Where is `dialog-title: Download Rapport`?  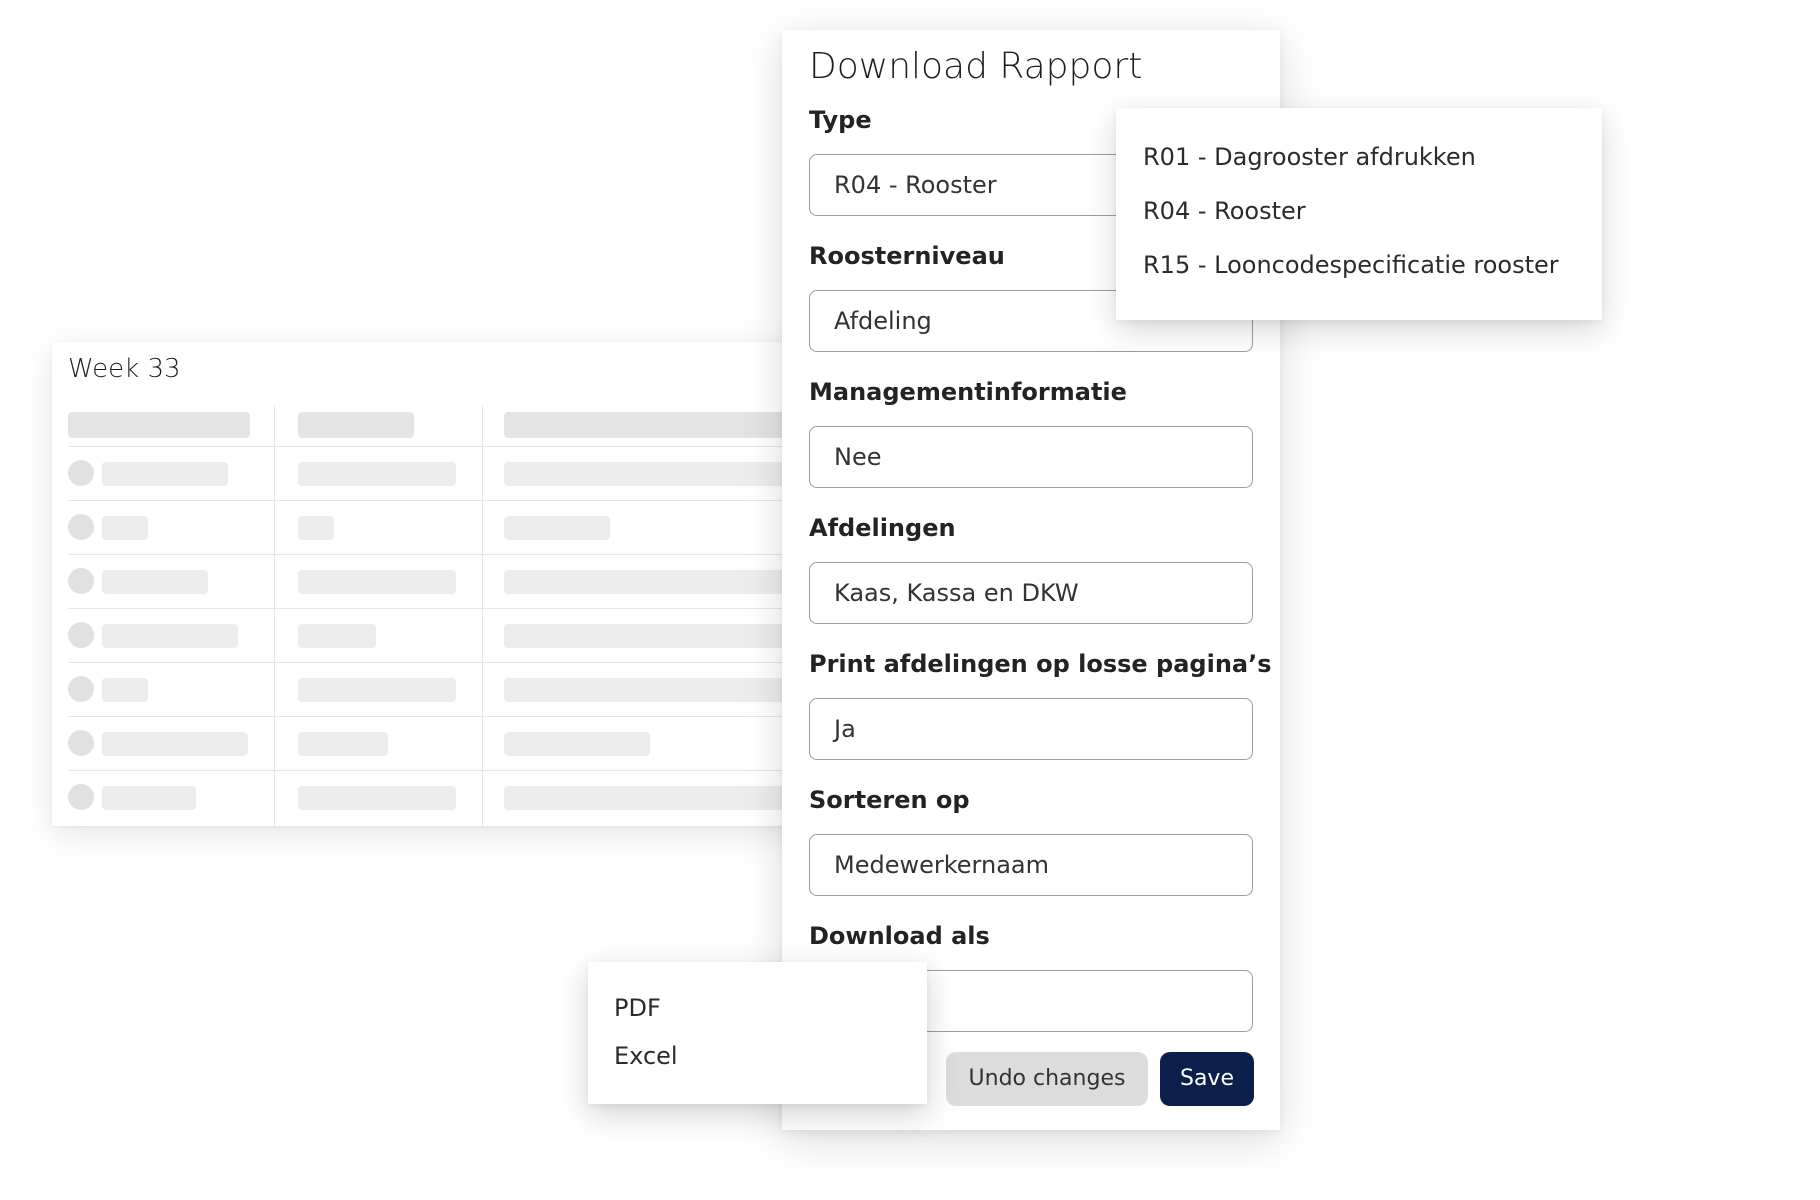 dialog-title: Download Rapport is located at coordinates (976, 66).